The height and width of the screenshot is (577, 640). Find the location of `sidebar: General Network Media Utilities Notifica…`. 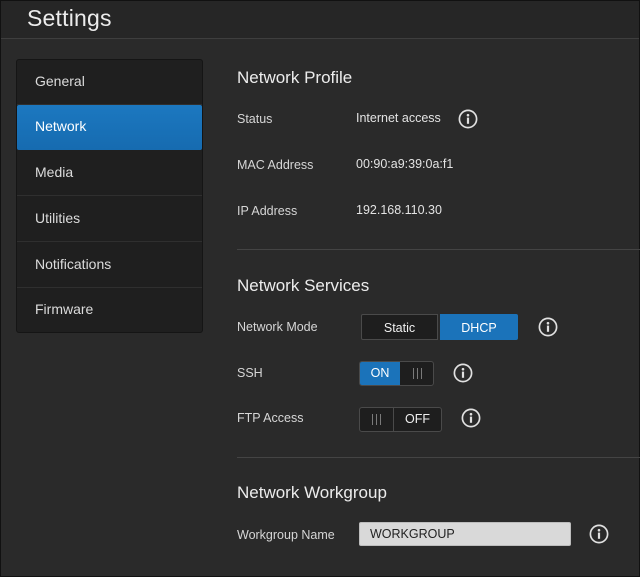

sidebar: General Network Media Utilities Notifica… is located at coordinates (109, 196).